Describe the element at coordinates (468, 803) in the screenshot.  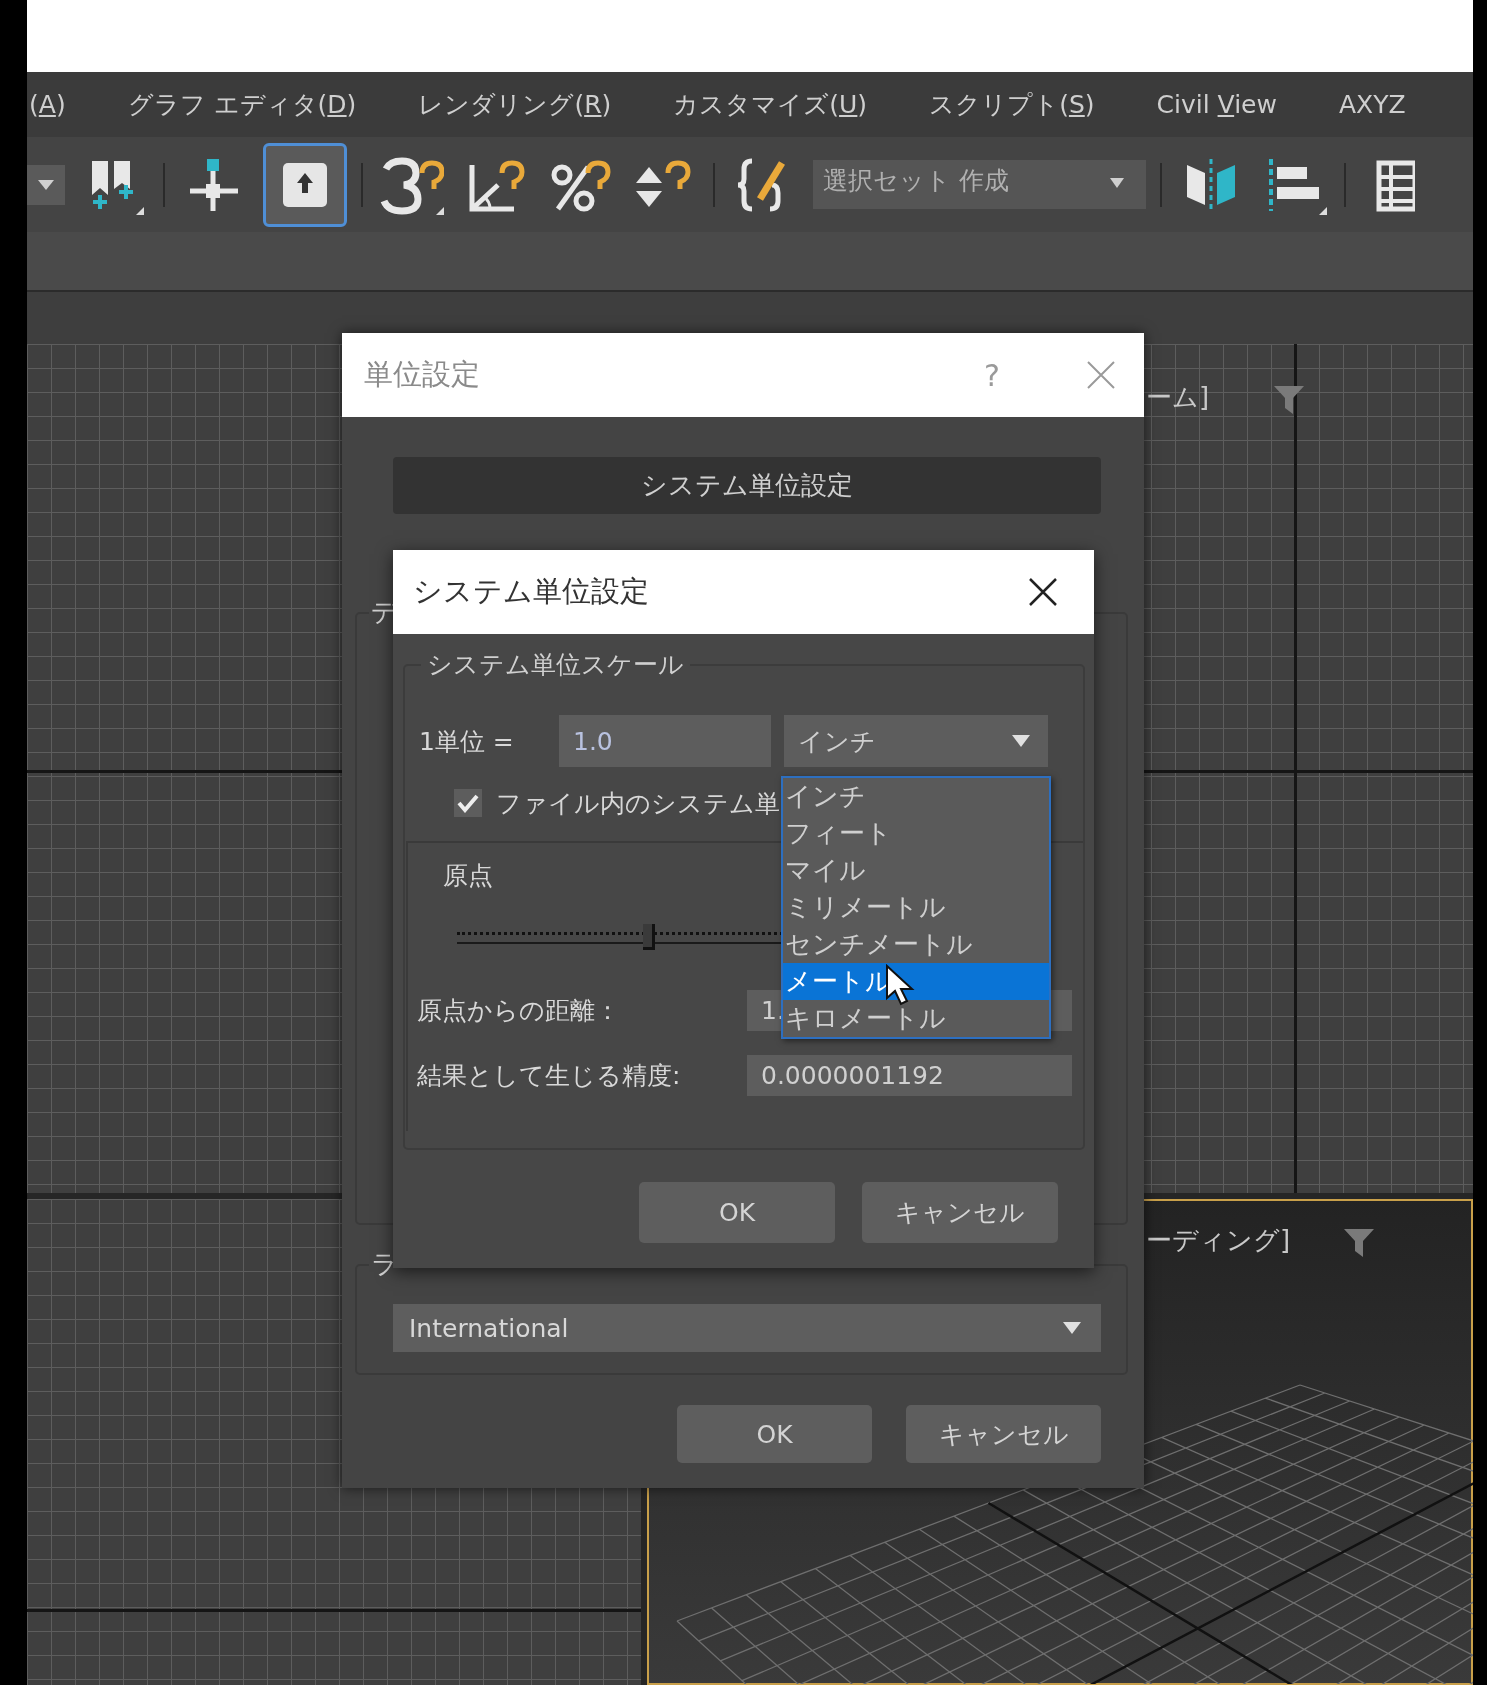
I see `checkbox` at that location.